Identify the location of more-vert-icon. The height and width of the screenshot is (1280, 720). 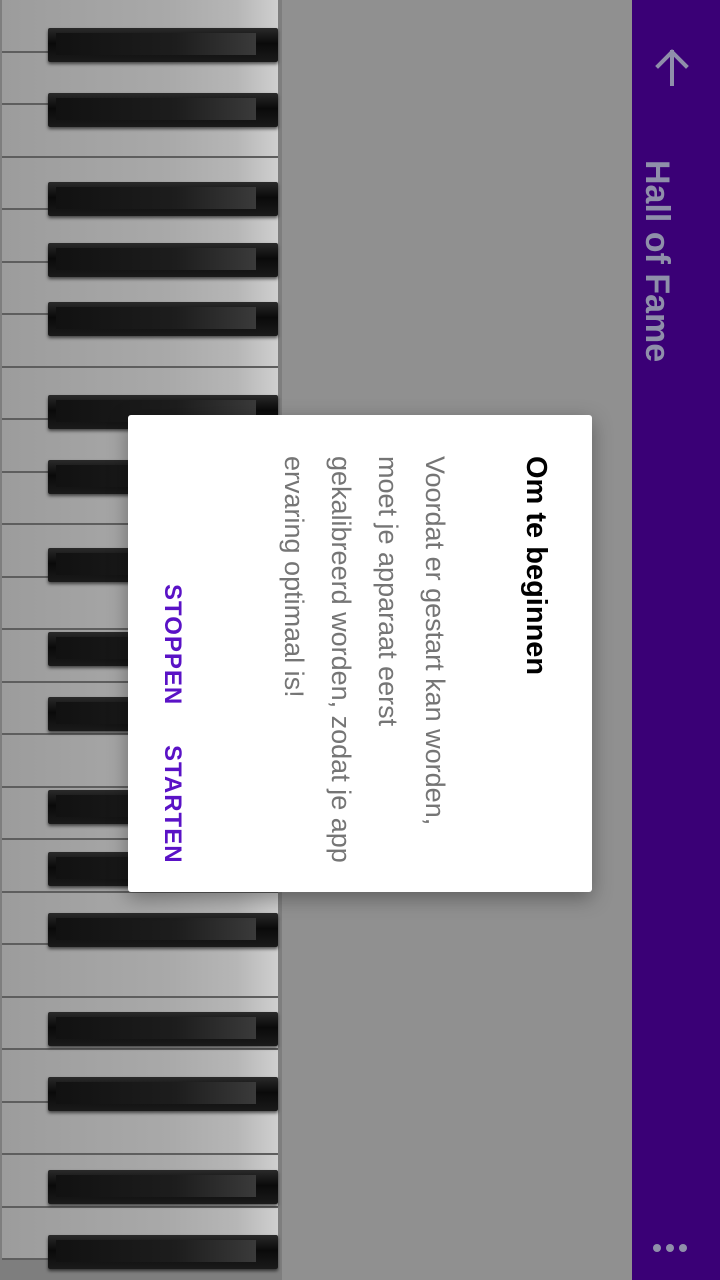
(670, 1248).